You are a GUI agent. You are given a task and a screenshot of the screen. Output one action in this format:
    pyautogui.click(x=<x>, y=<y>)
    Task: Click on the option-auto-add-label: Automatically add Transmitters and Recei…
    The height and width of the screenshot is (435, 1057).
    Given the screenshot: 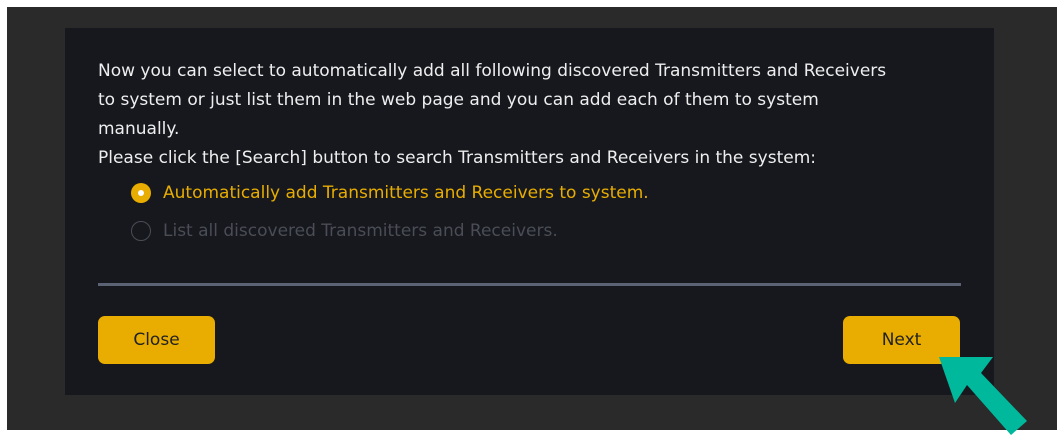 What is the action you would take?
    pyautogui.click(x=406, y=193)
    